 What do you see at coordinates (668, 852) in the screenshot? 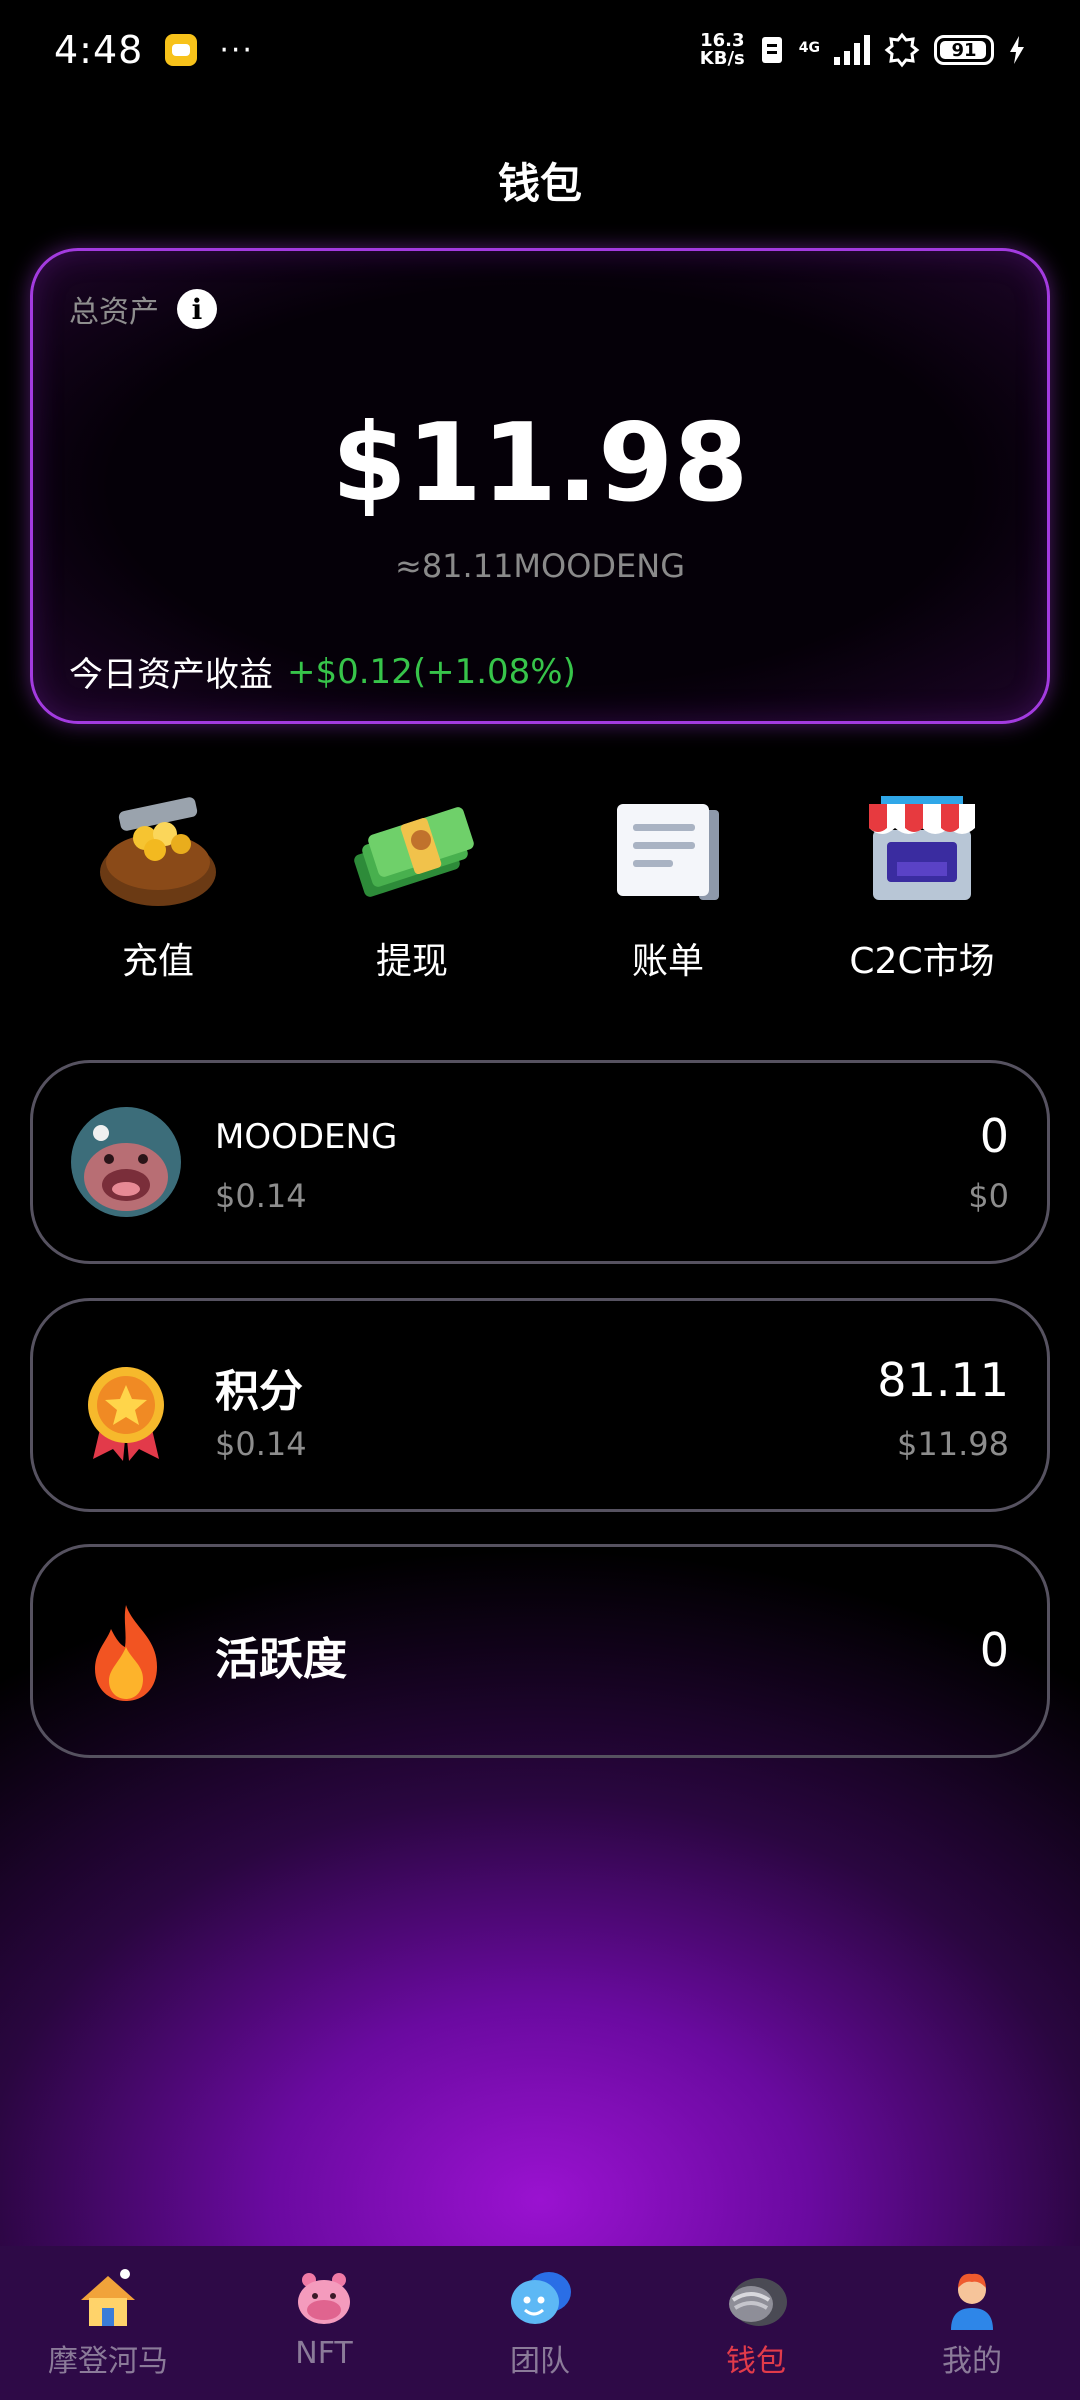
I see `bill-icon` at bounding box center [668, 852].